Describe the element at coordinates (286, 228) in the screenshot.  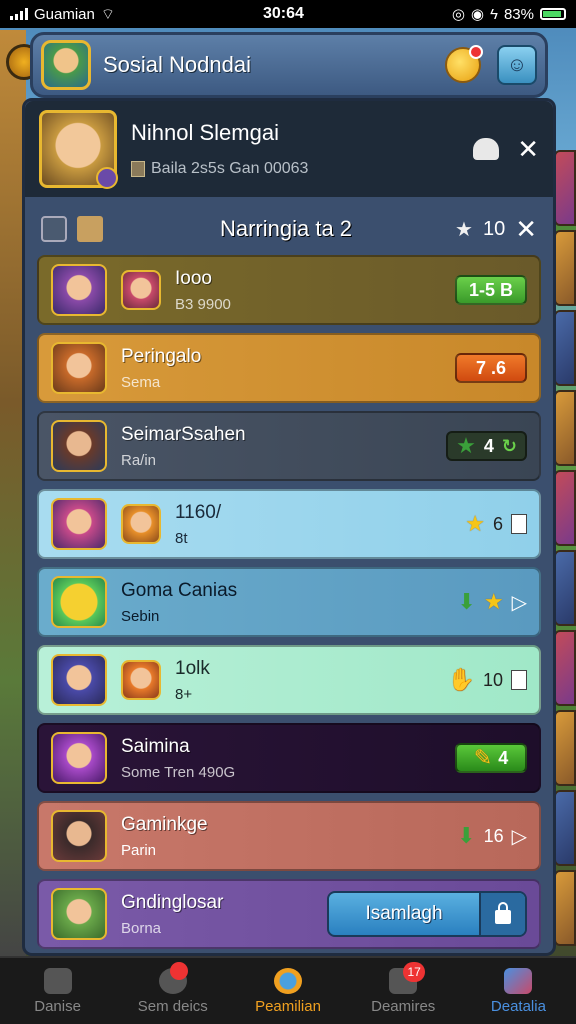
I see `section-title: Narringia ta 2` at that location.